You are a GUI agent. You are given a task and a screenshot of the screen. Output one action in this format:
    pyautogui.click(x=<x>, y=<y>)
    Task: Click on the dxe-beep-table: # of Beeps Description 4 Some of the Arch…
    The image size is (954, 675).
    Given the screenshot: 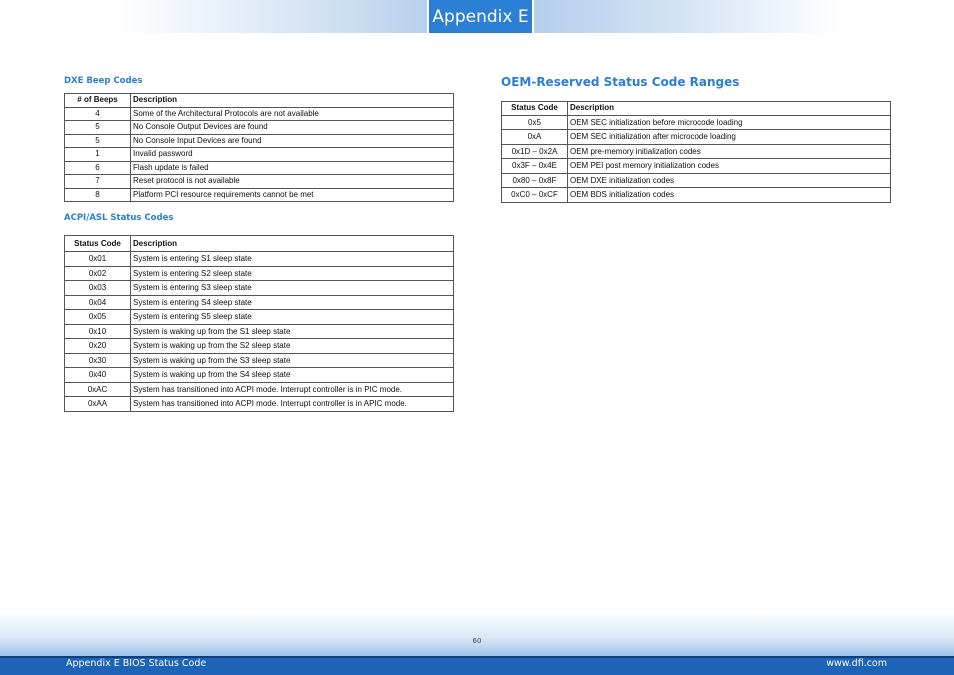 What is the action you would take?
    pyautogui.click(x=259, y=147)
    